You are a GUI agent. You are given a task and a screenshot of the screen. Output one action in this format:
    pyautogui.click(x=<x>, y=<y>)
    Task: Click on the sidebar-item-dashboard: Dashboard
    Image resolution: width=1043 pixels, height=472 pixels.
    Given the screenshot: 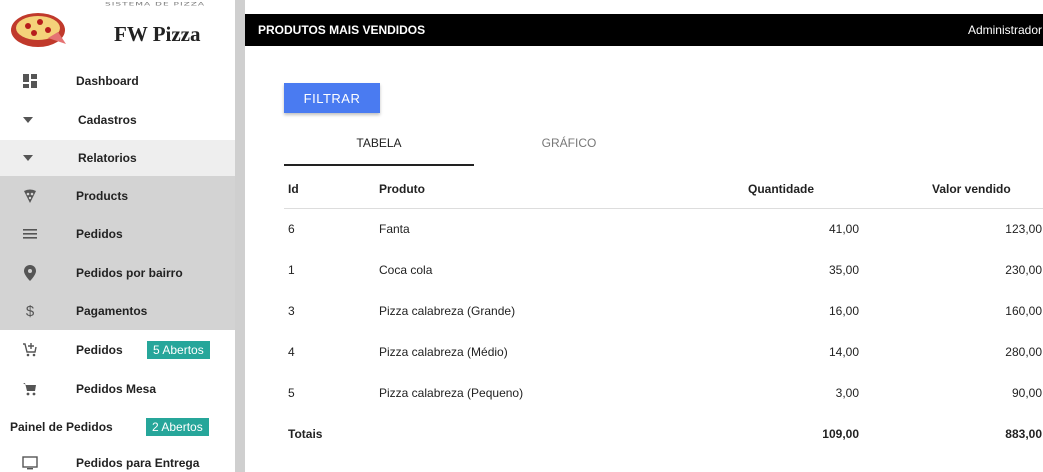 What is the action you would take?
    pyautogui.click(x=117, y=81)
    